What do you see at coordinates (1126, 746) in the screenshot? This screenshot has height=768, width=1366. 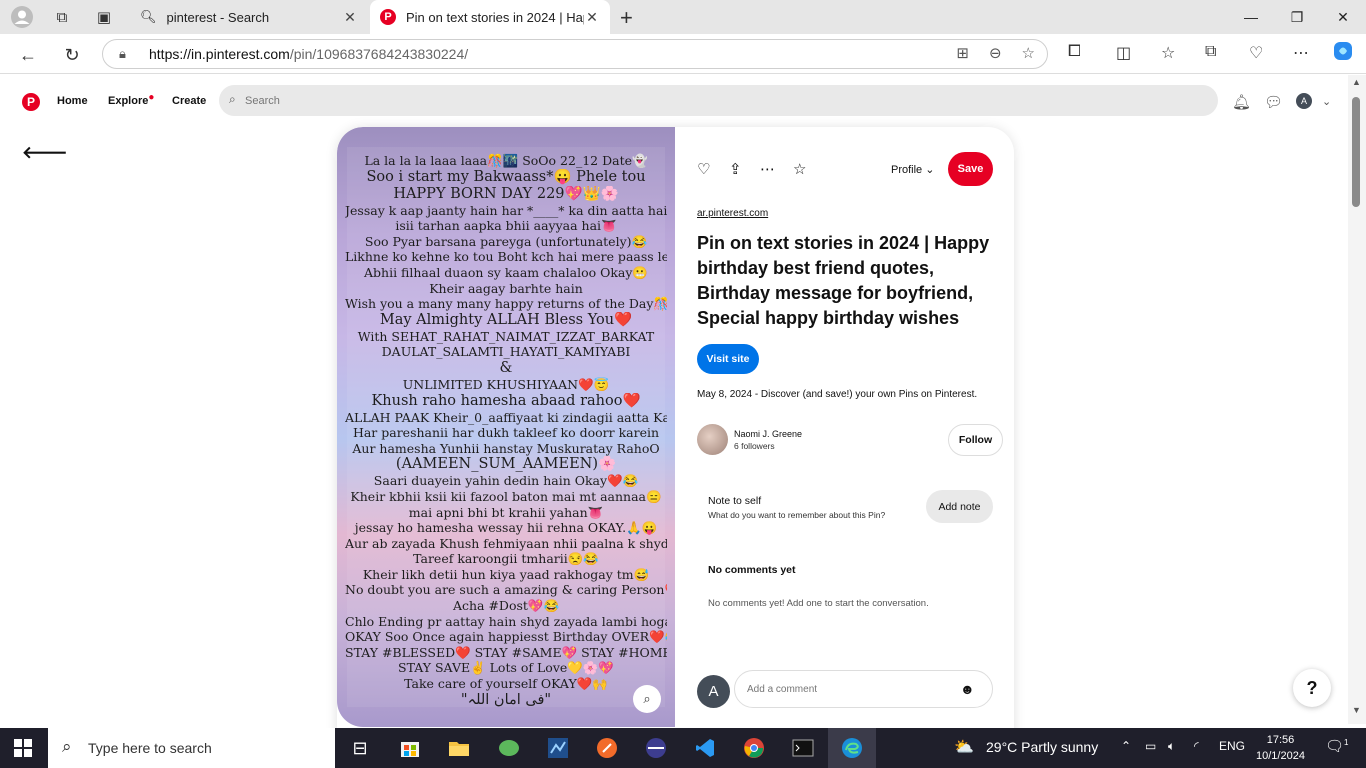 I see `chevron-up-icon: ⌃` at bounding box center [1126, 746].